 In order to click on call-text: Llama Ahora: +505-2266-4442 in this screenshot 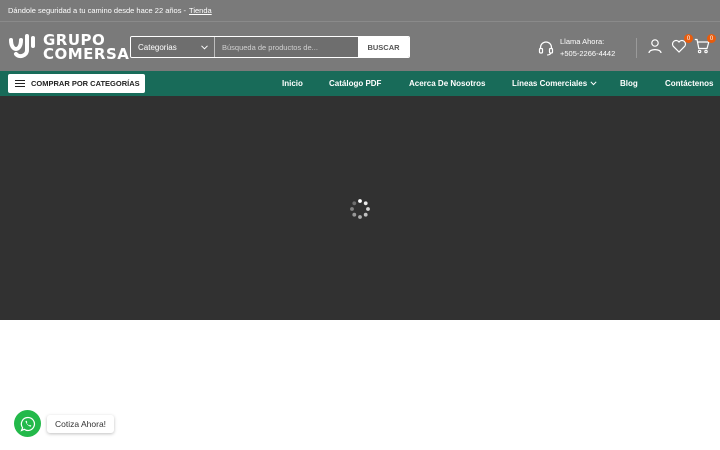, I will do `click(587, 48)`.